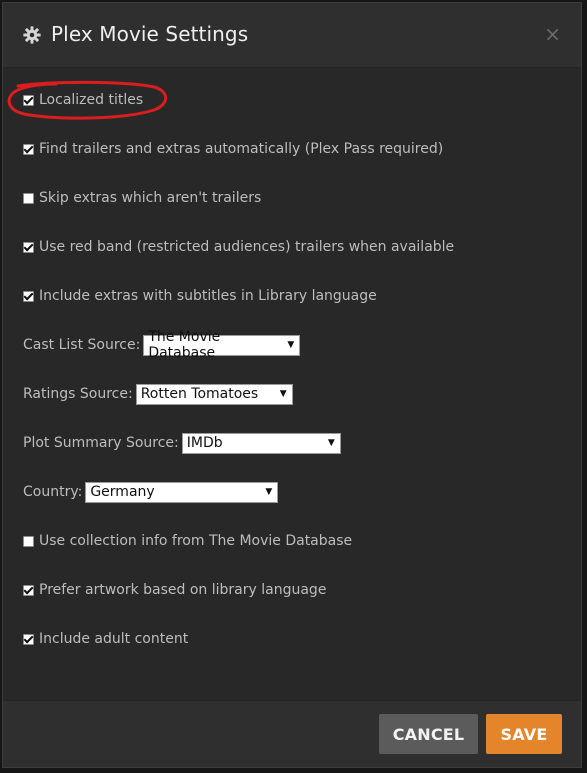 The image size is (587, 773). I want to click on cast-list-source-row: Cast List Source: The Movie Database ▼, so click(162, 345).